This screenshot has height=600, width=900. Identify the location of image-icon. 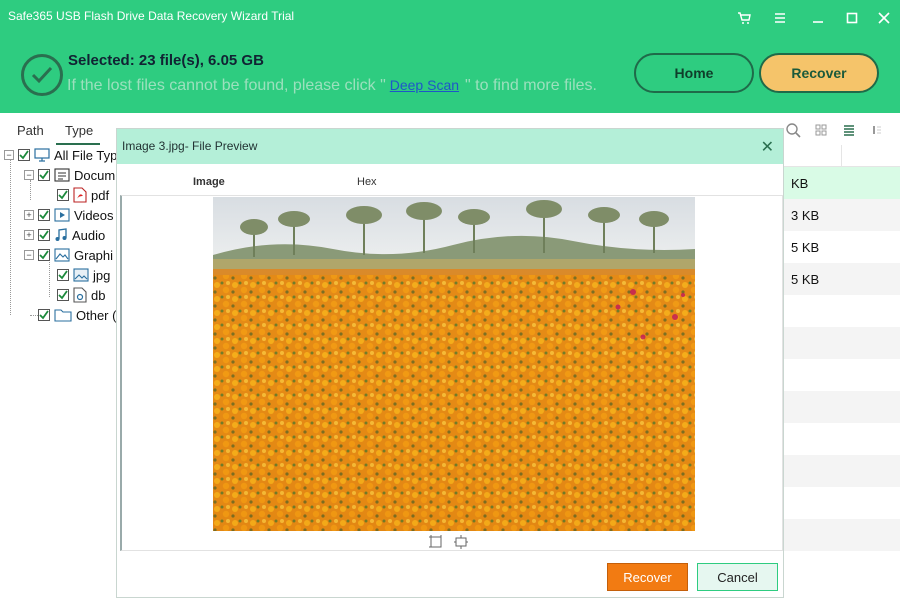
(62, 255).